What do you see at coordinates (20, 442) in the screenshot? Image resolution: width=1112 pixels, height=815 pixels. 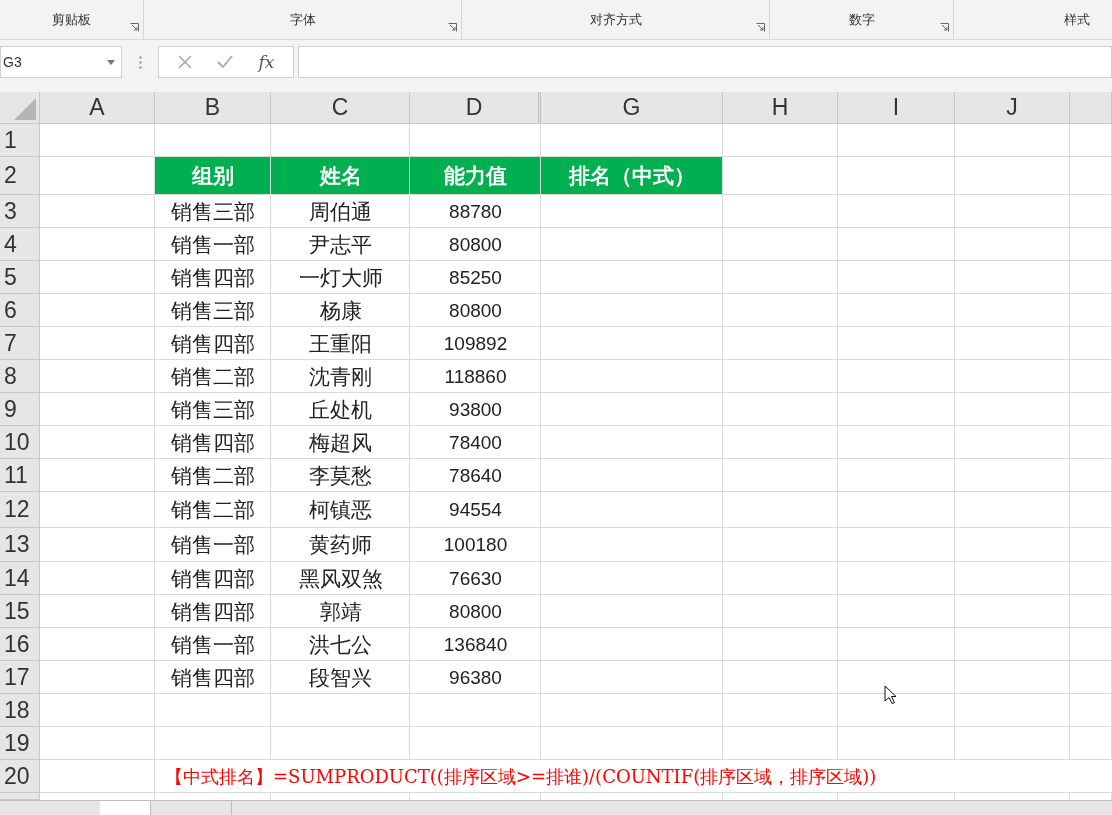 I see `row-number: 10` at bounding box center [20, 442].